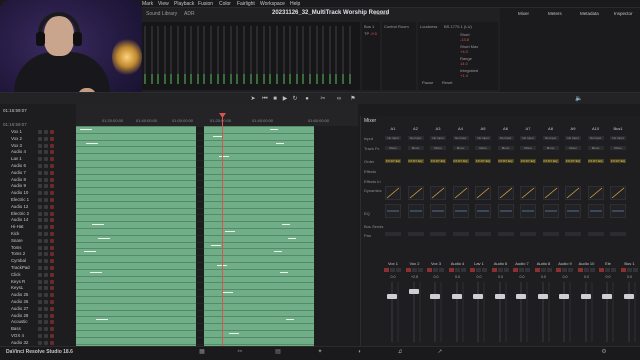  I want to click on razor-icon: ✂, so click(323, 99).